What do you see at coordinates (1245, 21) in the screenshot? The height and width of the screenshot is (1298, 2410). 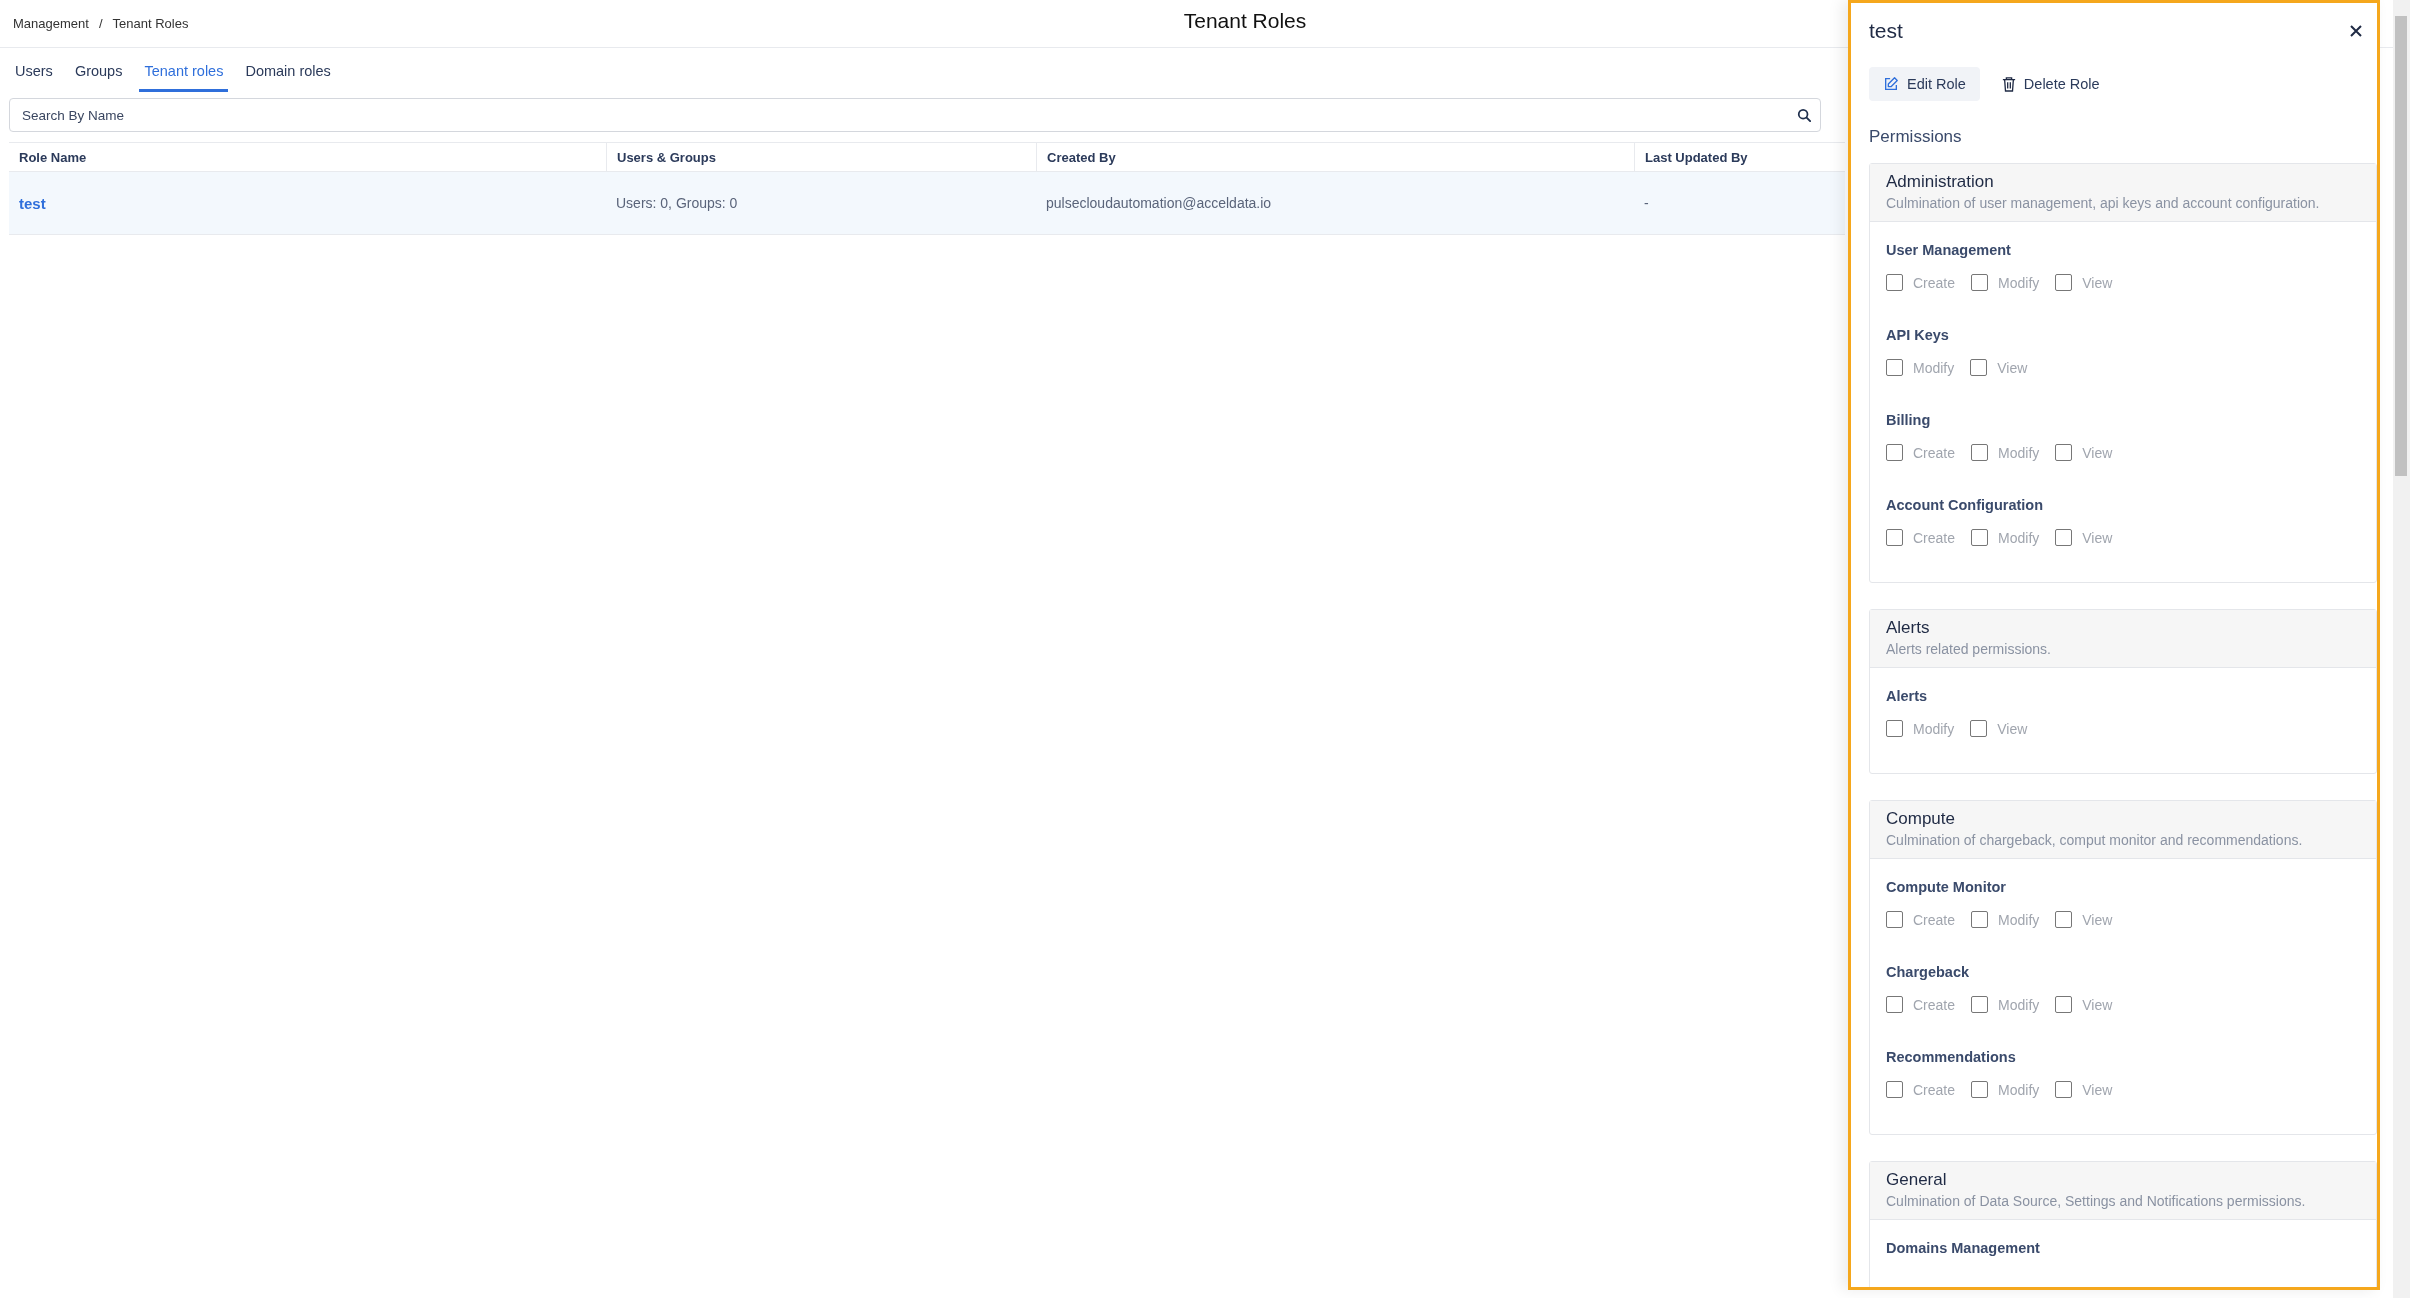 I see `page-title: Tenant Roles` at bounding box center [1245, 21].